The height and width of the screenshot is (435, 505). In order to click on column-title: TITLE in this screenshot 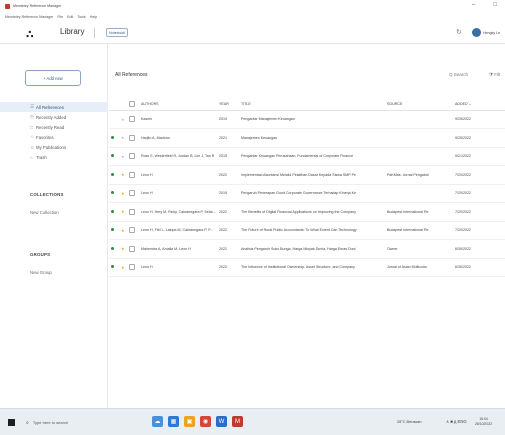, I will do `click(312, 104)`.